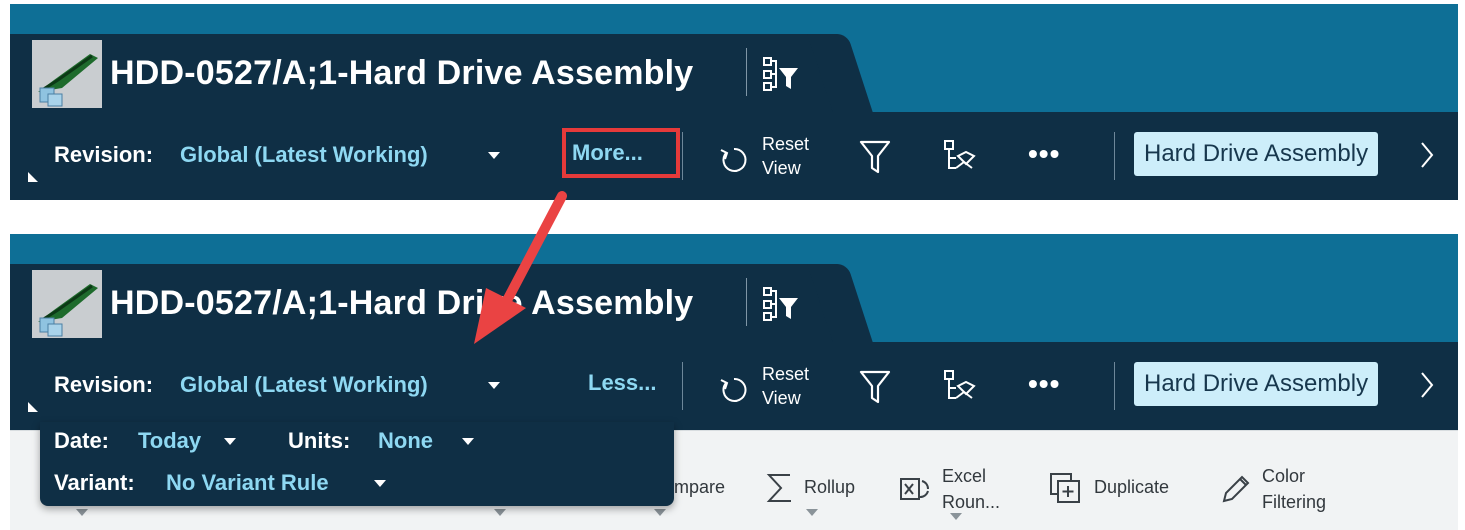  I want to click on units-dropdown: None, so click(405, 441).